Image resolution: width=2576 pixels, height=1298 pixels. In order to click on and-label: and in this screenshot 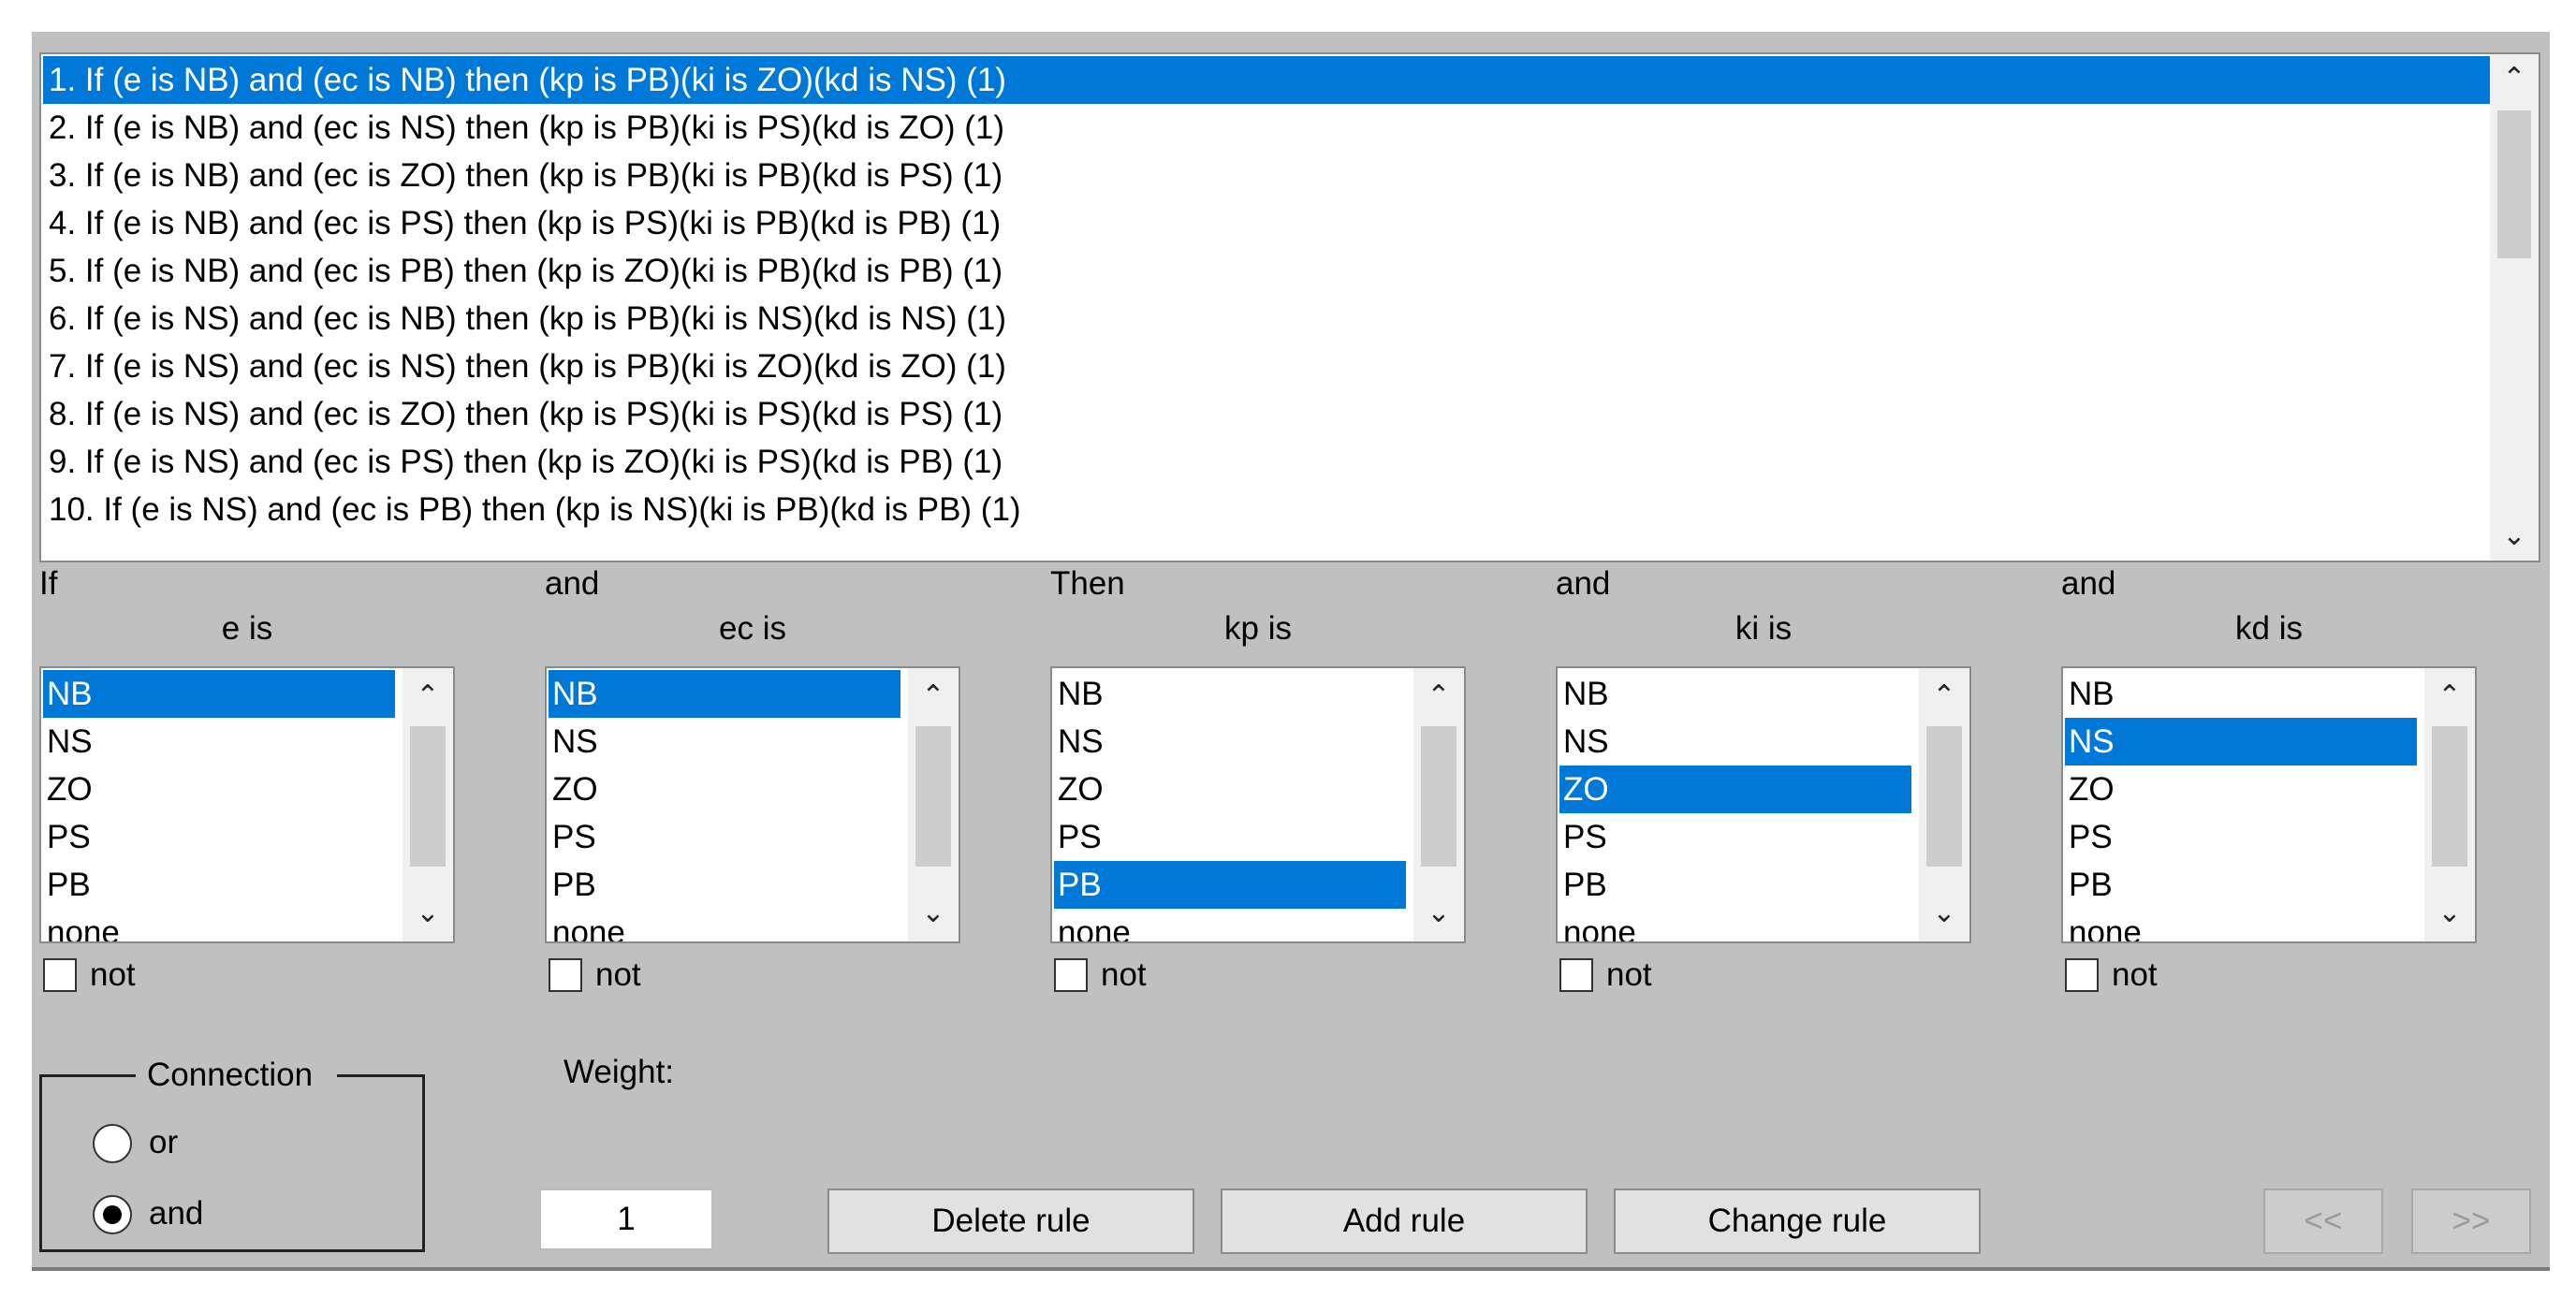, I will do `click(2088, 583)`.